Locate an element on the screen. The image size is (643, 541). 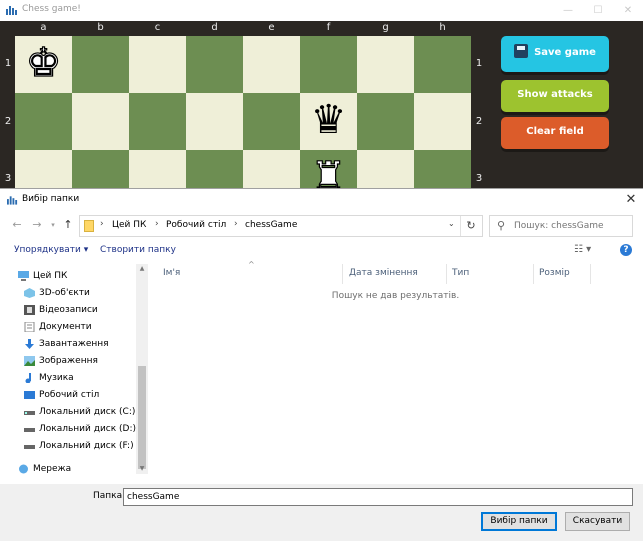
column-size-header: Розмір is located at coordinates (554, 273).